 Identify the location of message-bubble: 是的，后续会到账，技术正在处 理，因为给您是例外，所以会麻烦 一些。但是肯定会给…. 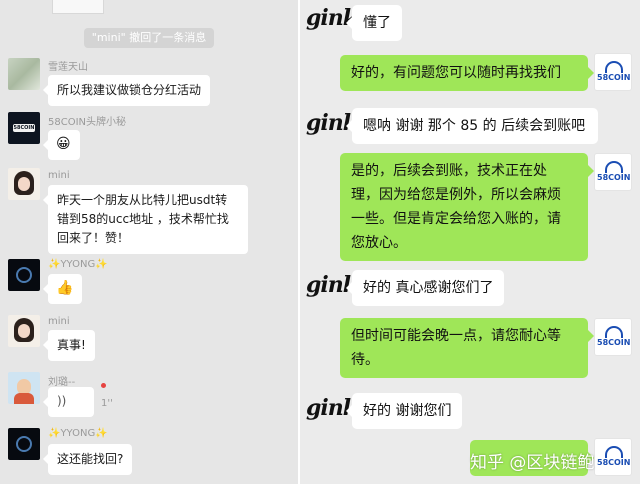
(467, 207).